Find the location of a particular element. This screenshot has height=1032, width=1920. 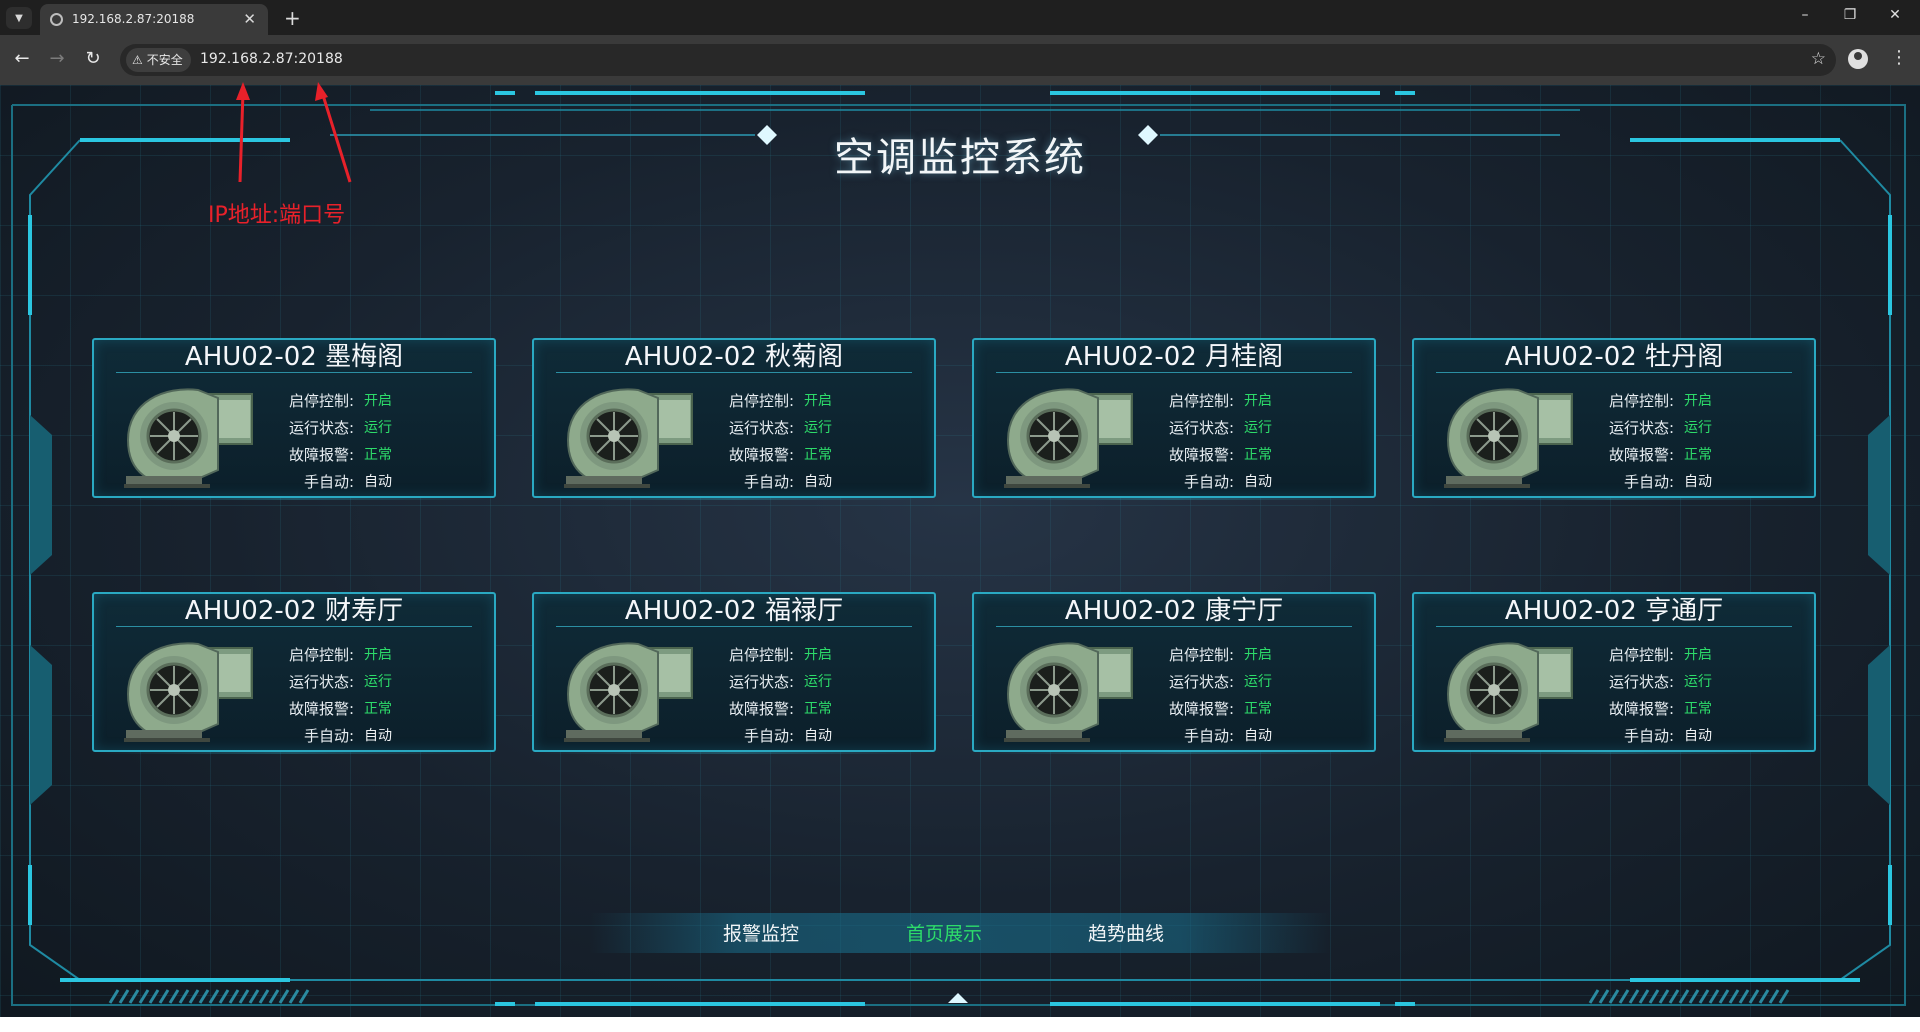

bottom-nav: 报警监控 首页展示 趋势曲线 is located at coordinates (960, 933).